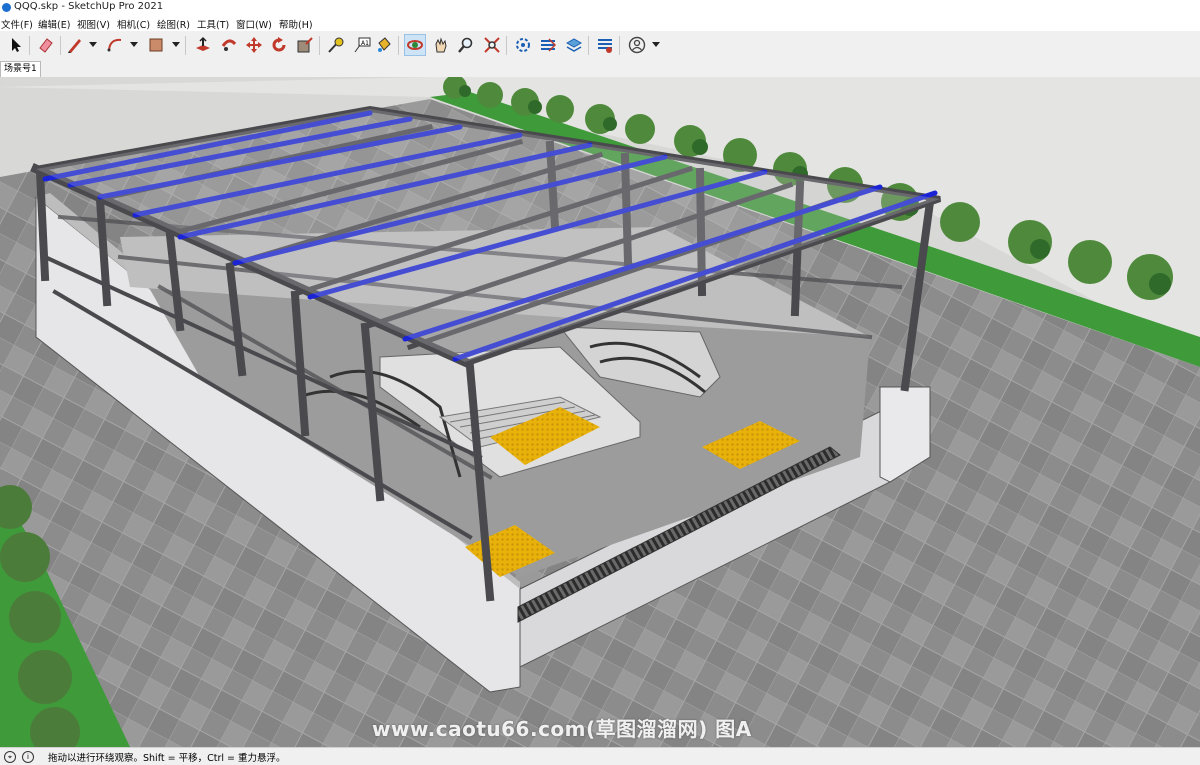 The width and height of the screenshot is (1200, 765). Describe the element at coordinates (254, 24) in the screenshot. I see `menu-window: 窗口(W)` at that location.